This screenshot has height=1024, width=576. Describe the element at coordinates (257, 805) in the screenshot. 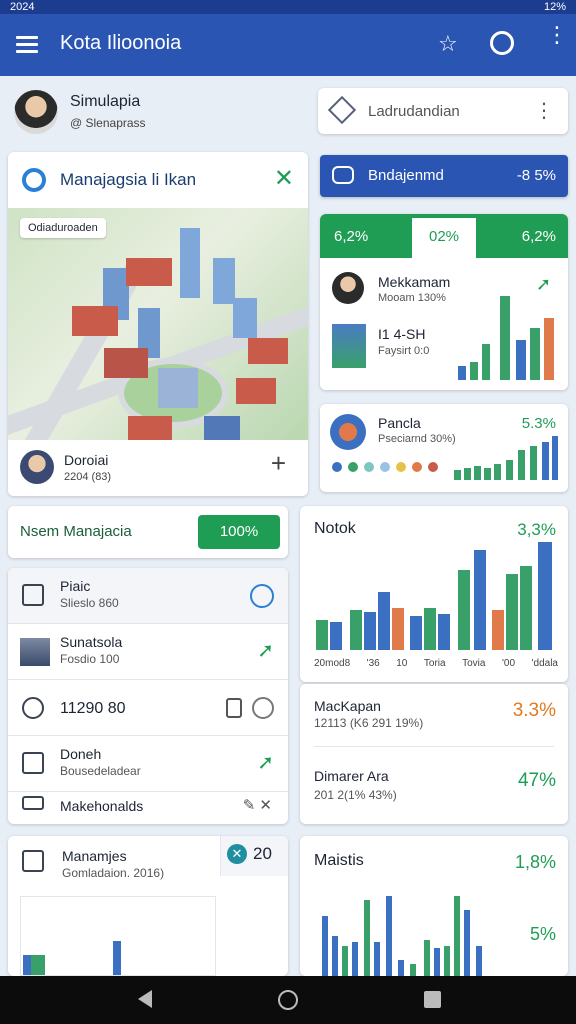

I see `edit-icon: ✎ ✕` at that location.